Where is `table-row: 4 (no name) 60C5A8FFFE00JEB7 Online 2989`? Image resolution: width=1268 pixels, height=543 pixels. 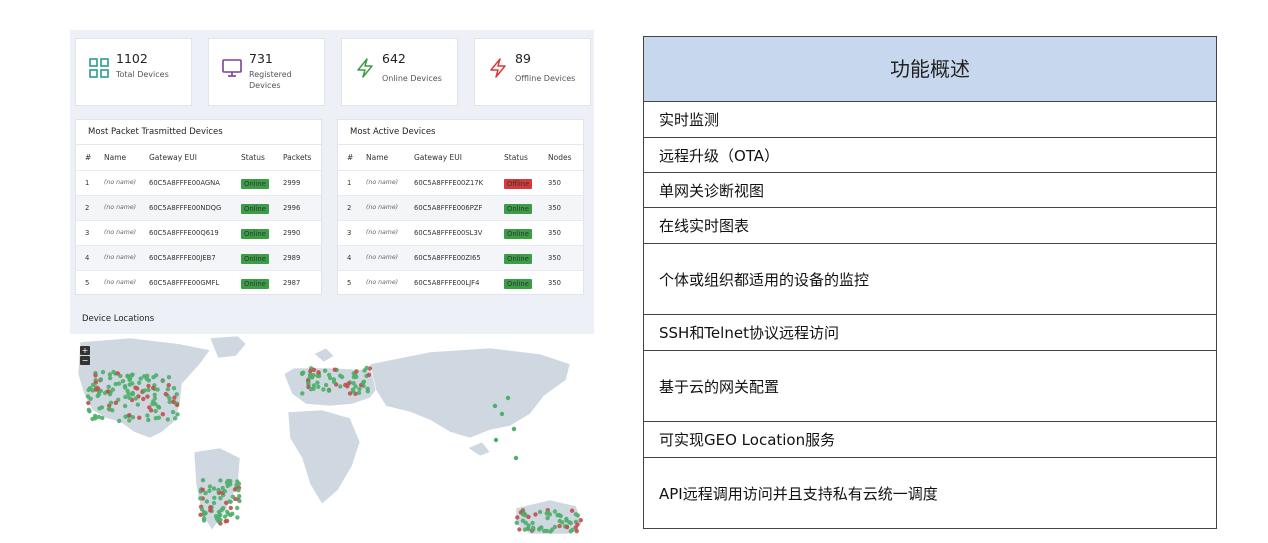 table-row: 4 (no name) 60C5A8FFFE00JEB7 Online 2989 is located at coordinates (198, 257).